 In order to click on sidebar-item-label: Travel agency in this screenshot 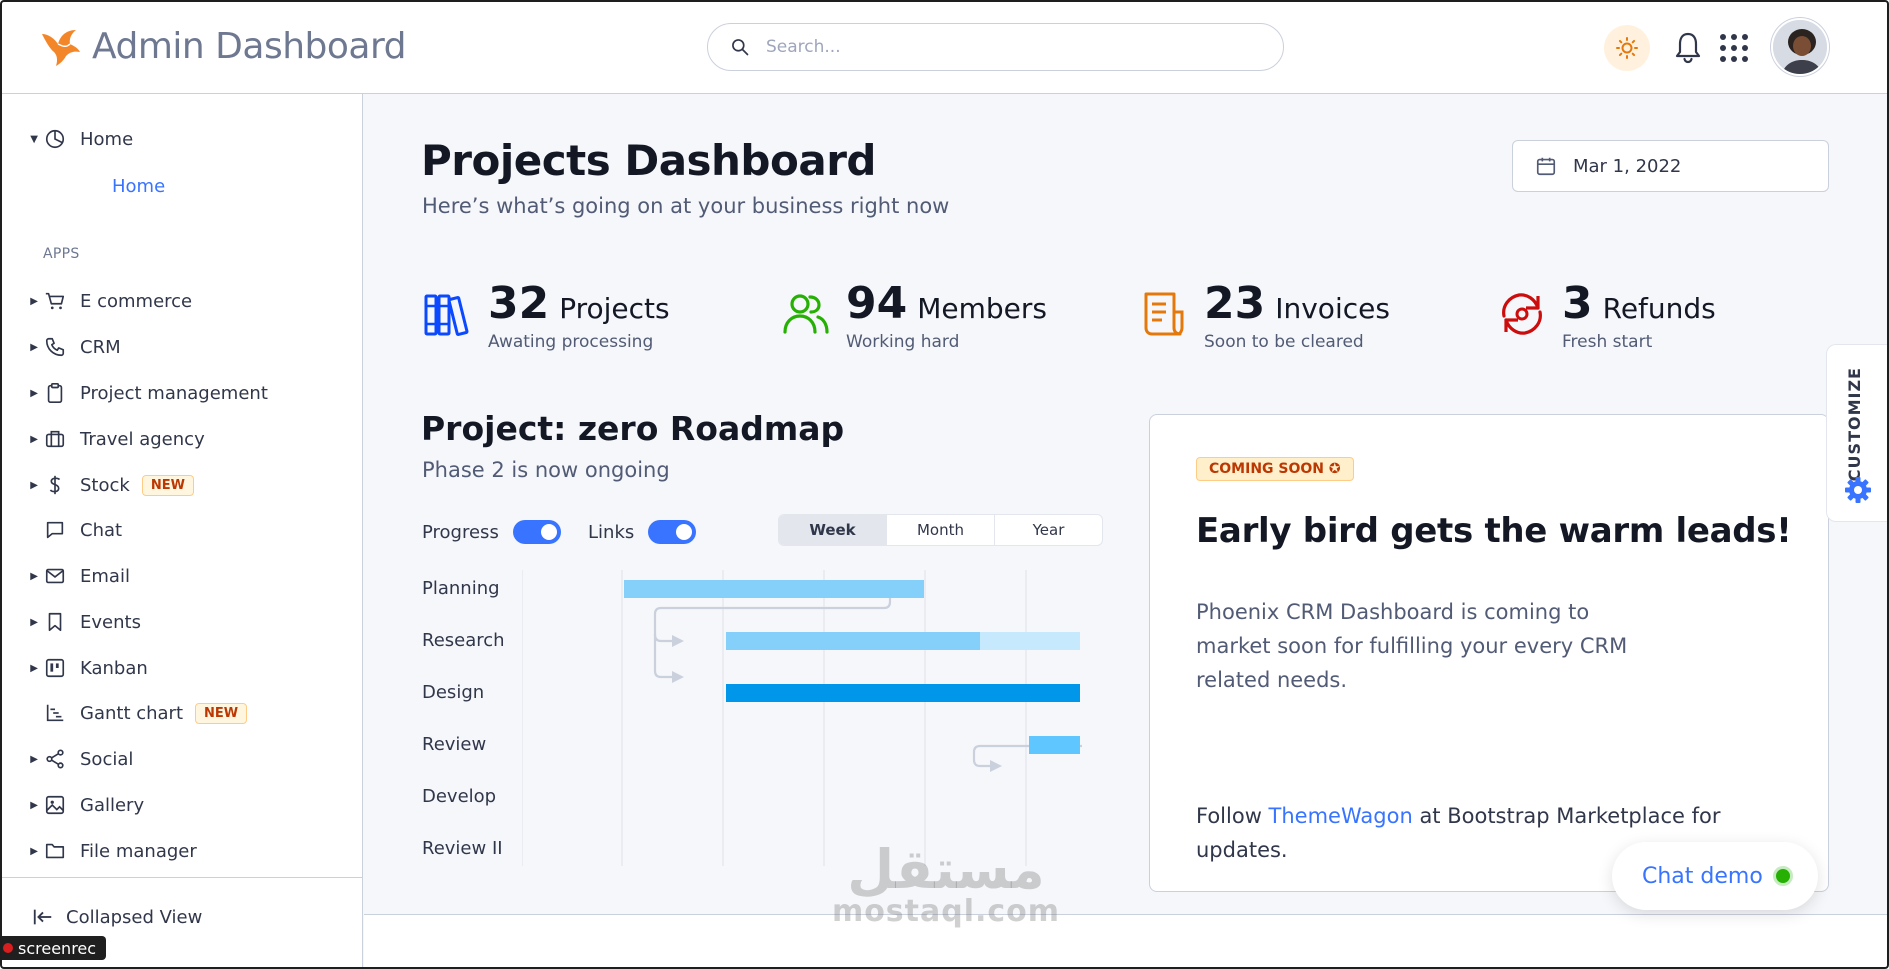, I will do `click(142, 439)`.